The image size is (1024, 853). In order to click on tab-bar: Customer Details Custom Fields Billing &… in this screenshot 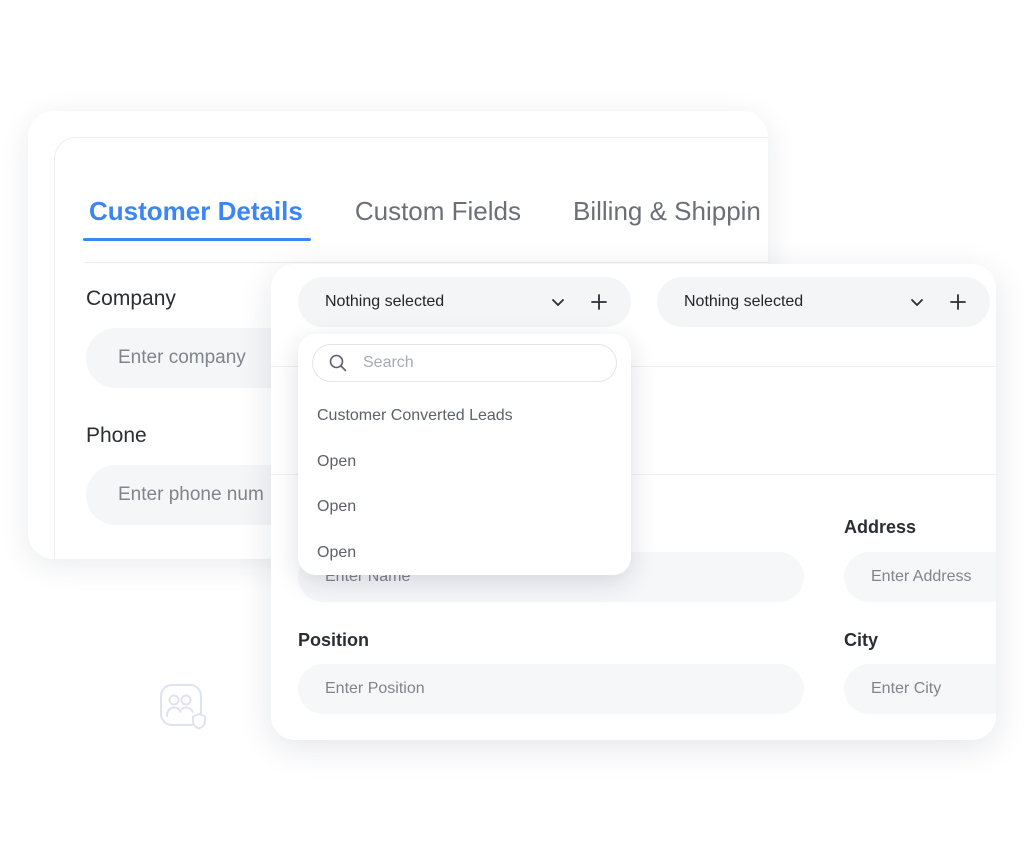, I will do `click(425, 218)`.